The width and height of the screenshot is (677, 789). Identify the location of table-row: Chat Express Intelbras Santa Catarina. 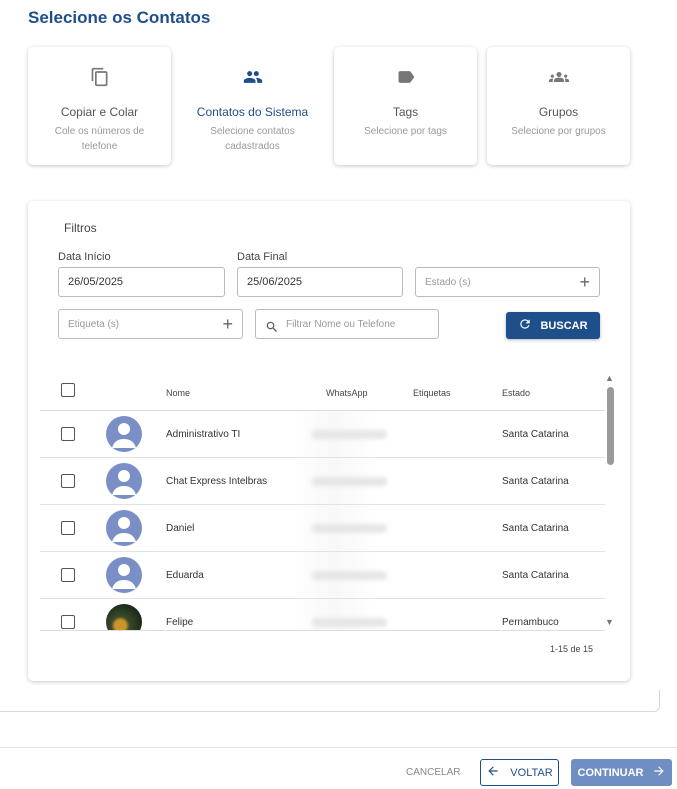
(322, 481).